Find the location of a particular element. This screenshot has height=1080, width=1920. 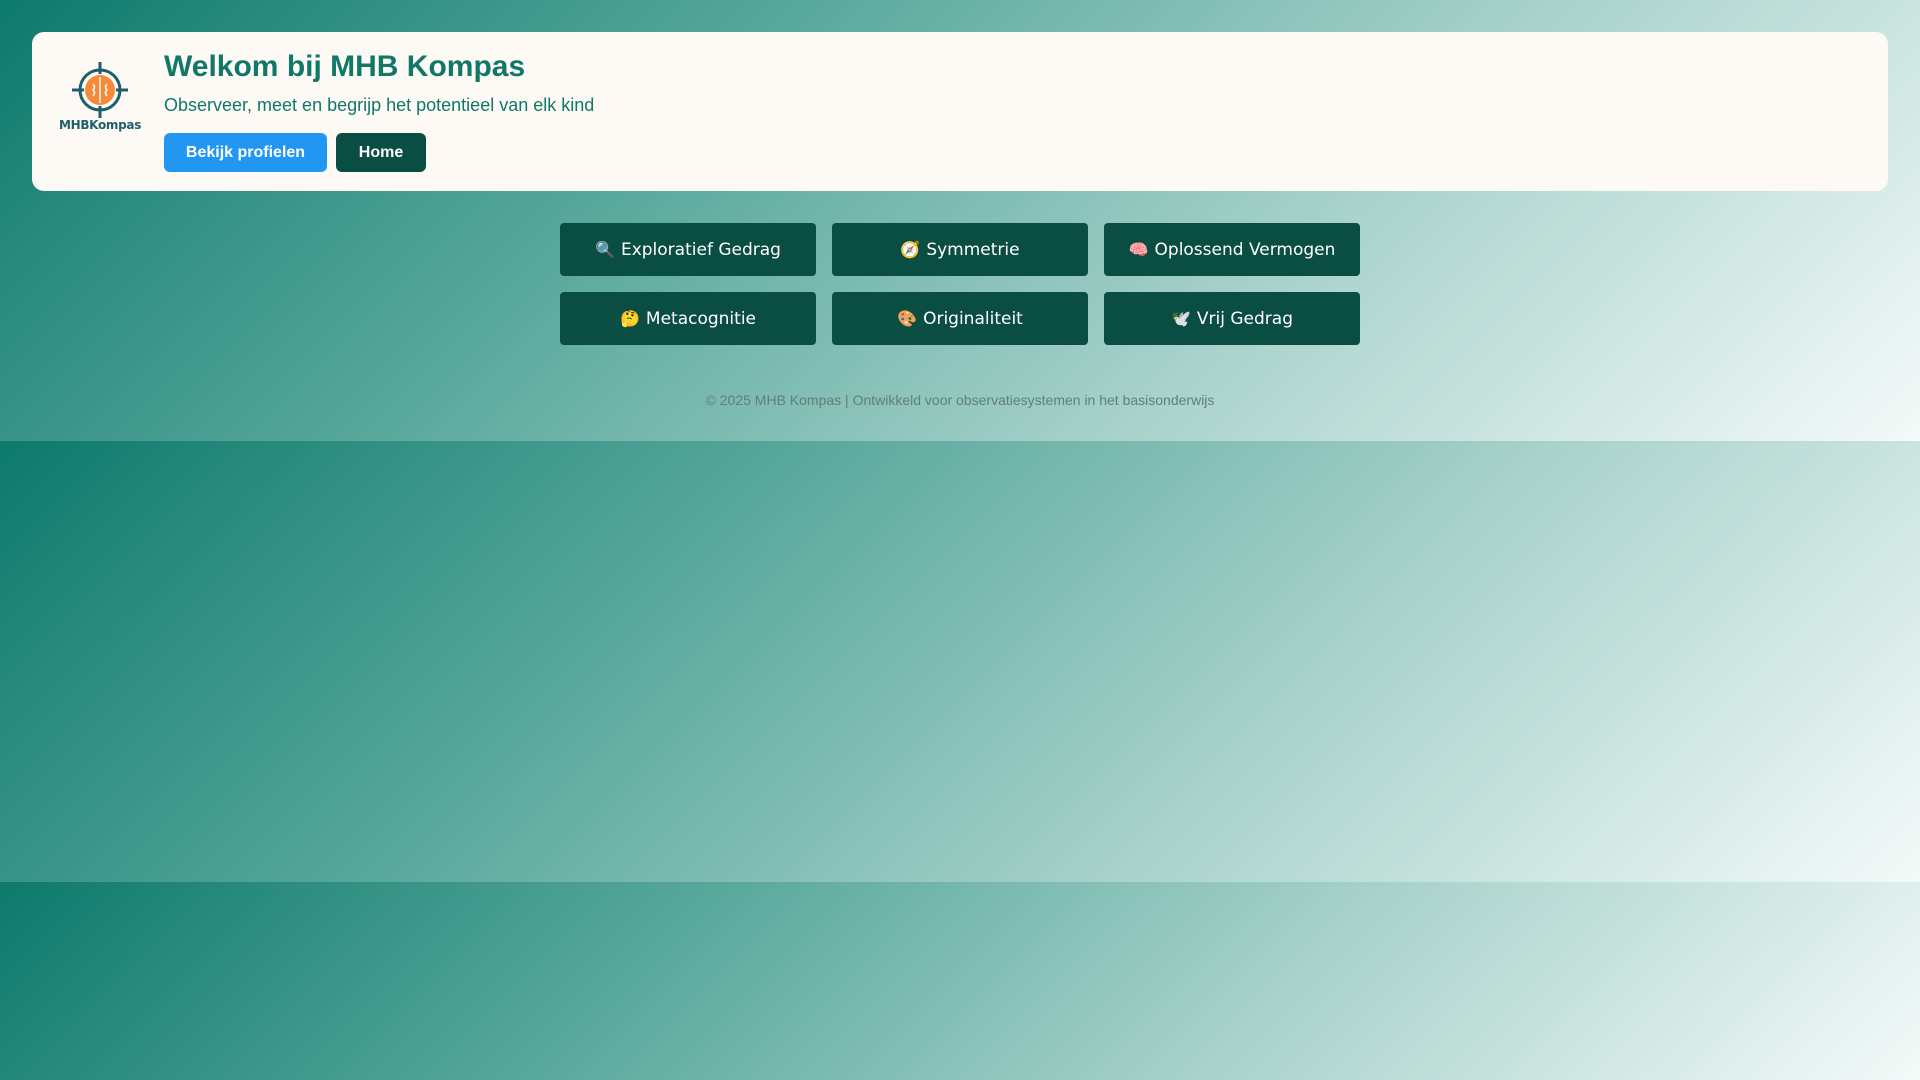

category-metacognitie-button: 🤔 Metacognitie is located at coordinates (688, 318).